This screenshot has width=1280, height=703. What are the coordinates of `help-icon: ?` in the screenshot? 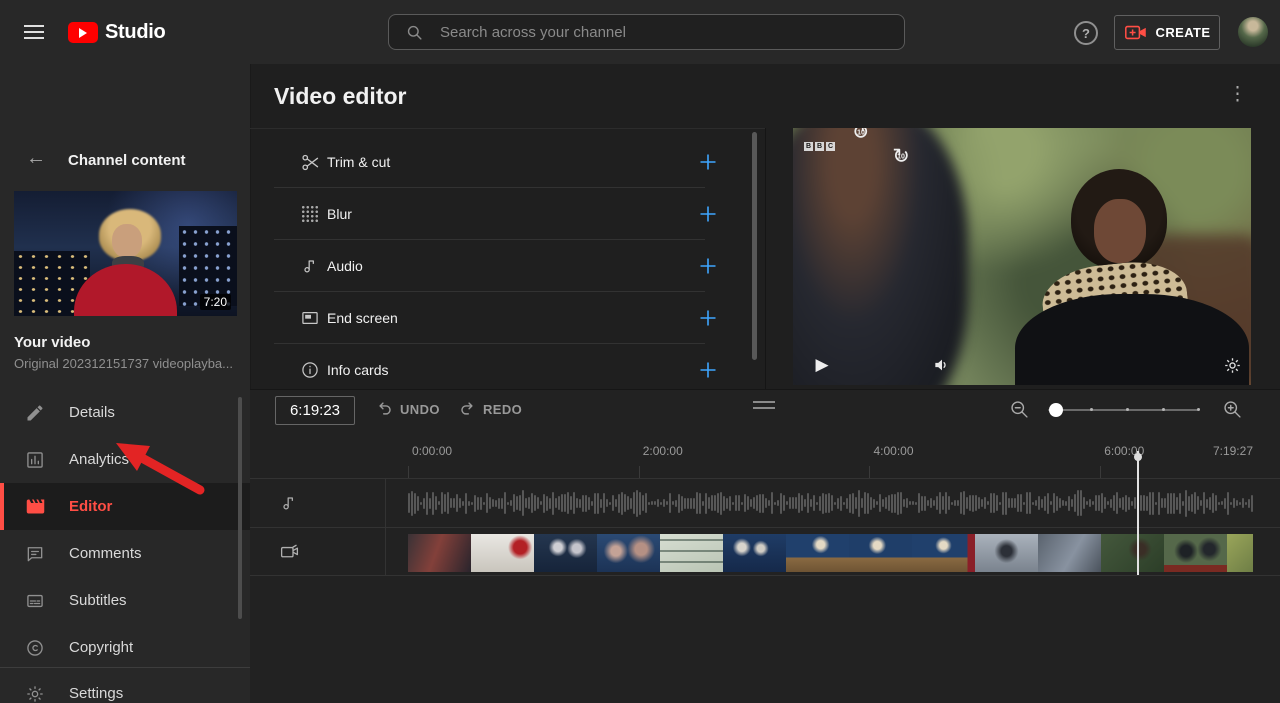 It's located at (1086, 33).